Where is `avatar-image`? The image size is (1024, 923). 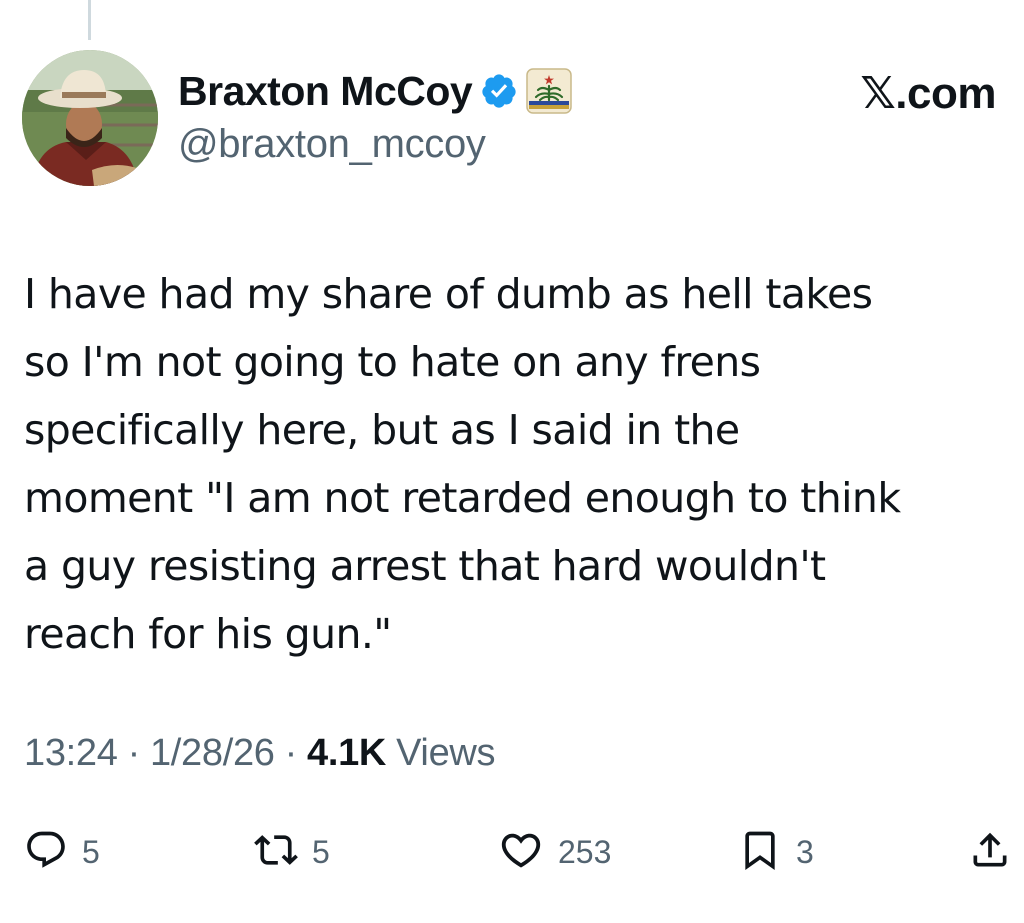 avatar-image is located at coordinates (90, 118).